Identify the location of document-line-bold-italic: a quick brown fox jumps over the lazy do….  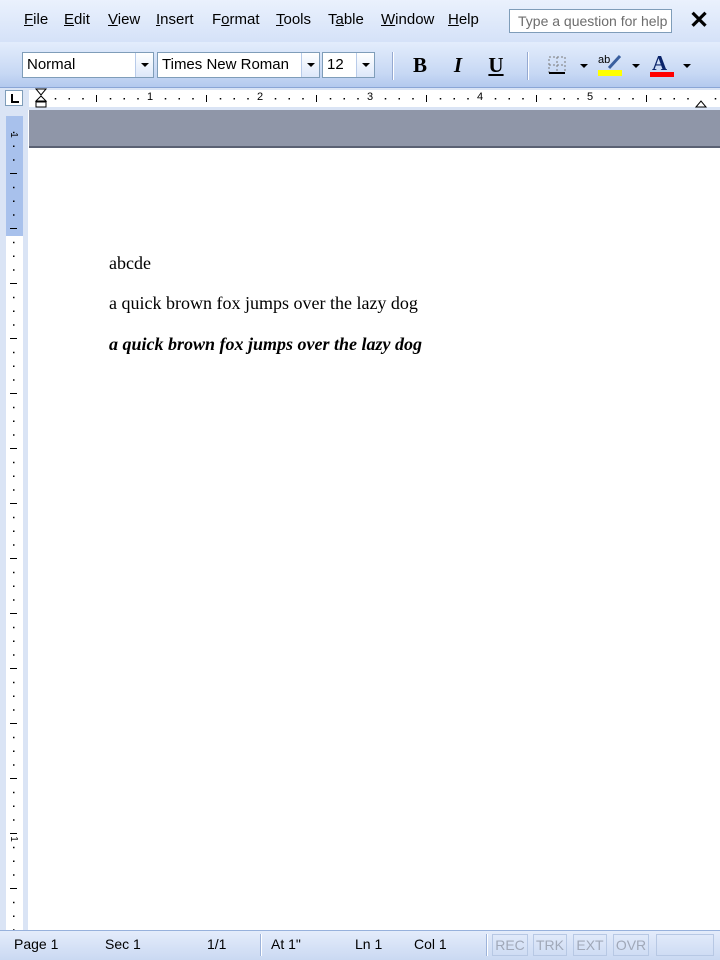
(265, 344).